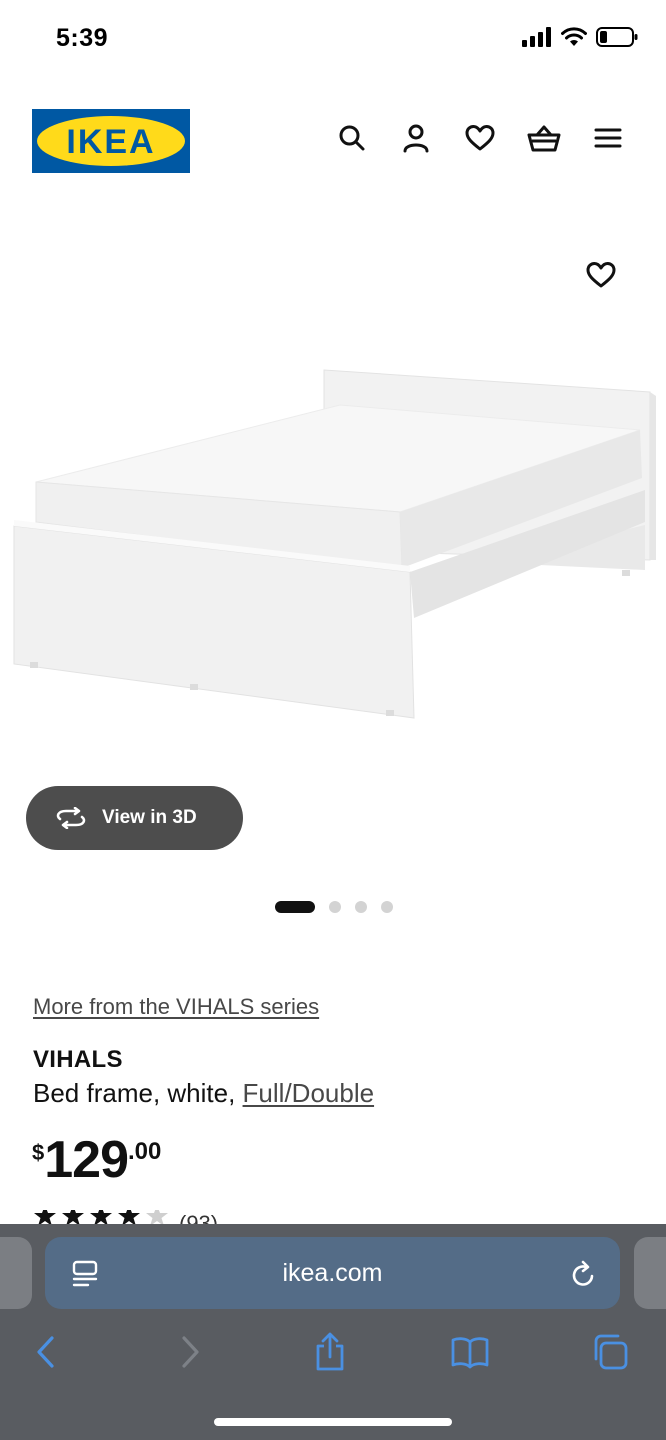 Image resolution: width=666 pixels, height=1440 pixels. What do you see at coordinates (86, 1160) in the screenshot?
I see `price-integer: 129` at bounding box center [86, 1160].